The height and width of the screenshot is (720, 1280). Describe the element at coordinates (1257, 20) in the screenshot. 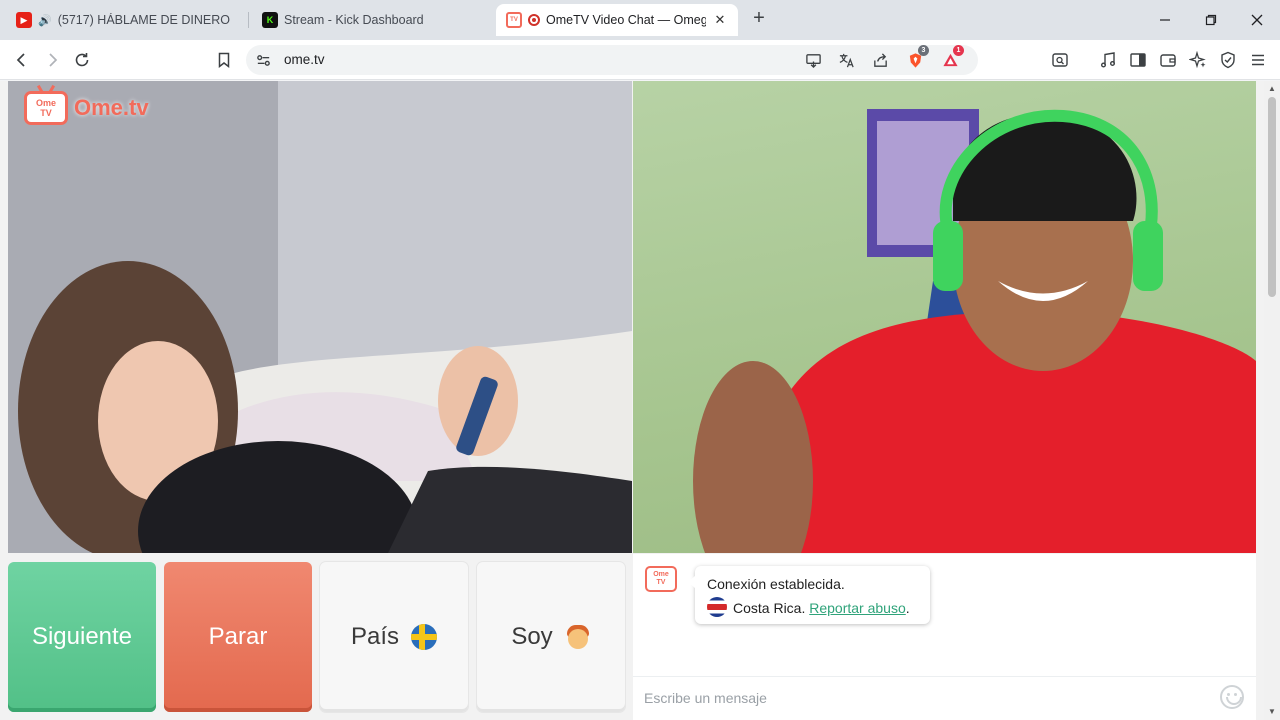

I see `close-icon` at that location.